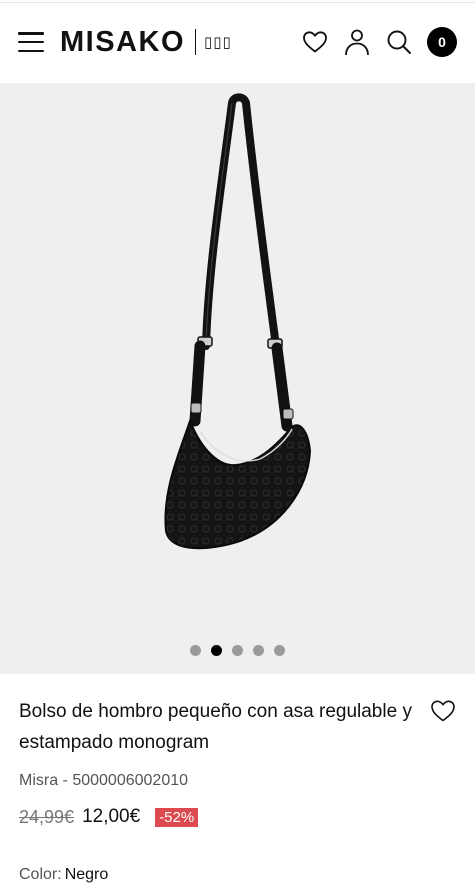 The height and width of the screenshot is (891, 475). I want to click on current-price: 12,00€, so click(111, 816).